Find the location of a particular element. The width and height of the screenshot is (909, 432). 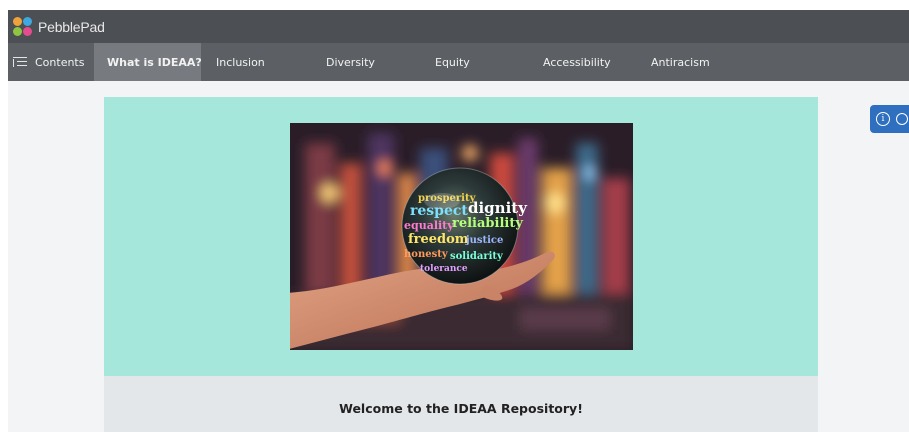

list-icon is located at coordinates (20, 62).